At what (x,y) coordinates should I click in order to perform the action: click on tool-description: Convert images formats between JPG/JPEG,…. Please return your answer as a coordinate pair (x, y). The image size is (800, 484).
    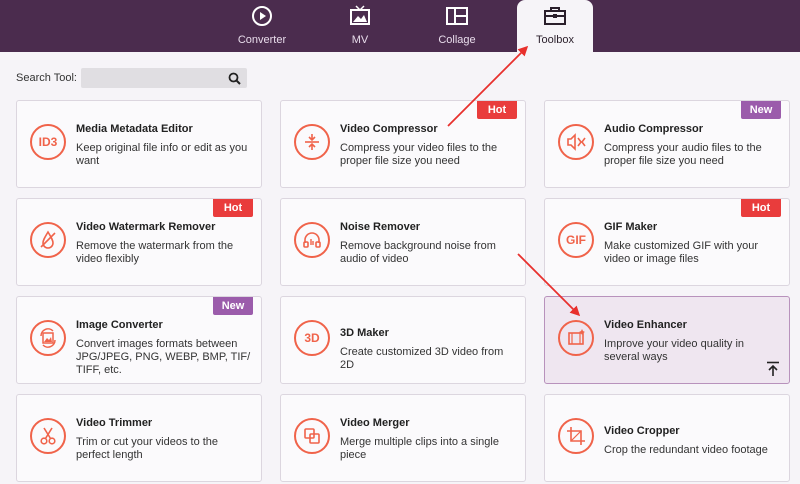
    Looking at the image, I should click on (163, 357).